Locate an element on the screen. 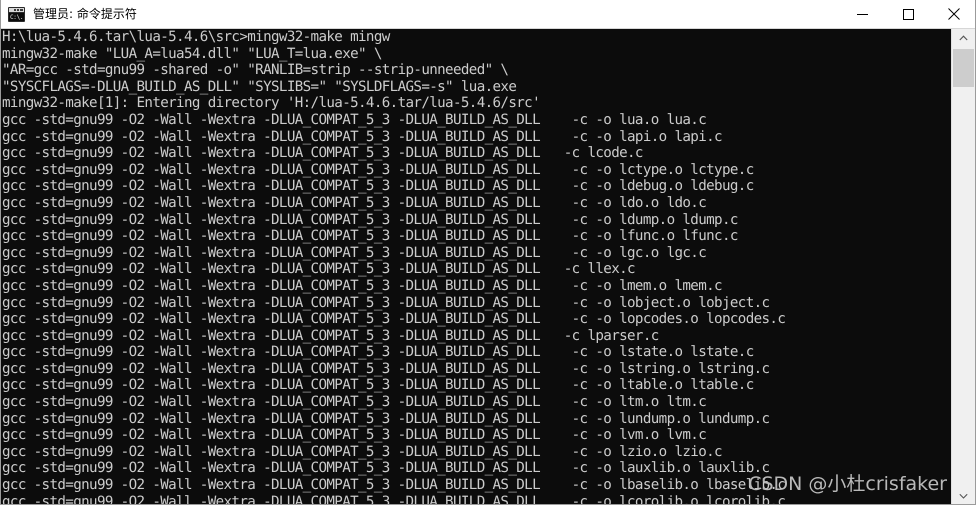 The width and height of the screenshot is (976, 505). chevron-up-icon is located at coordinates (963, 38).